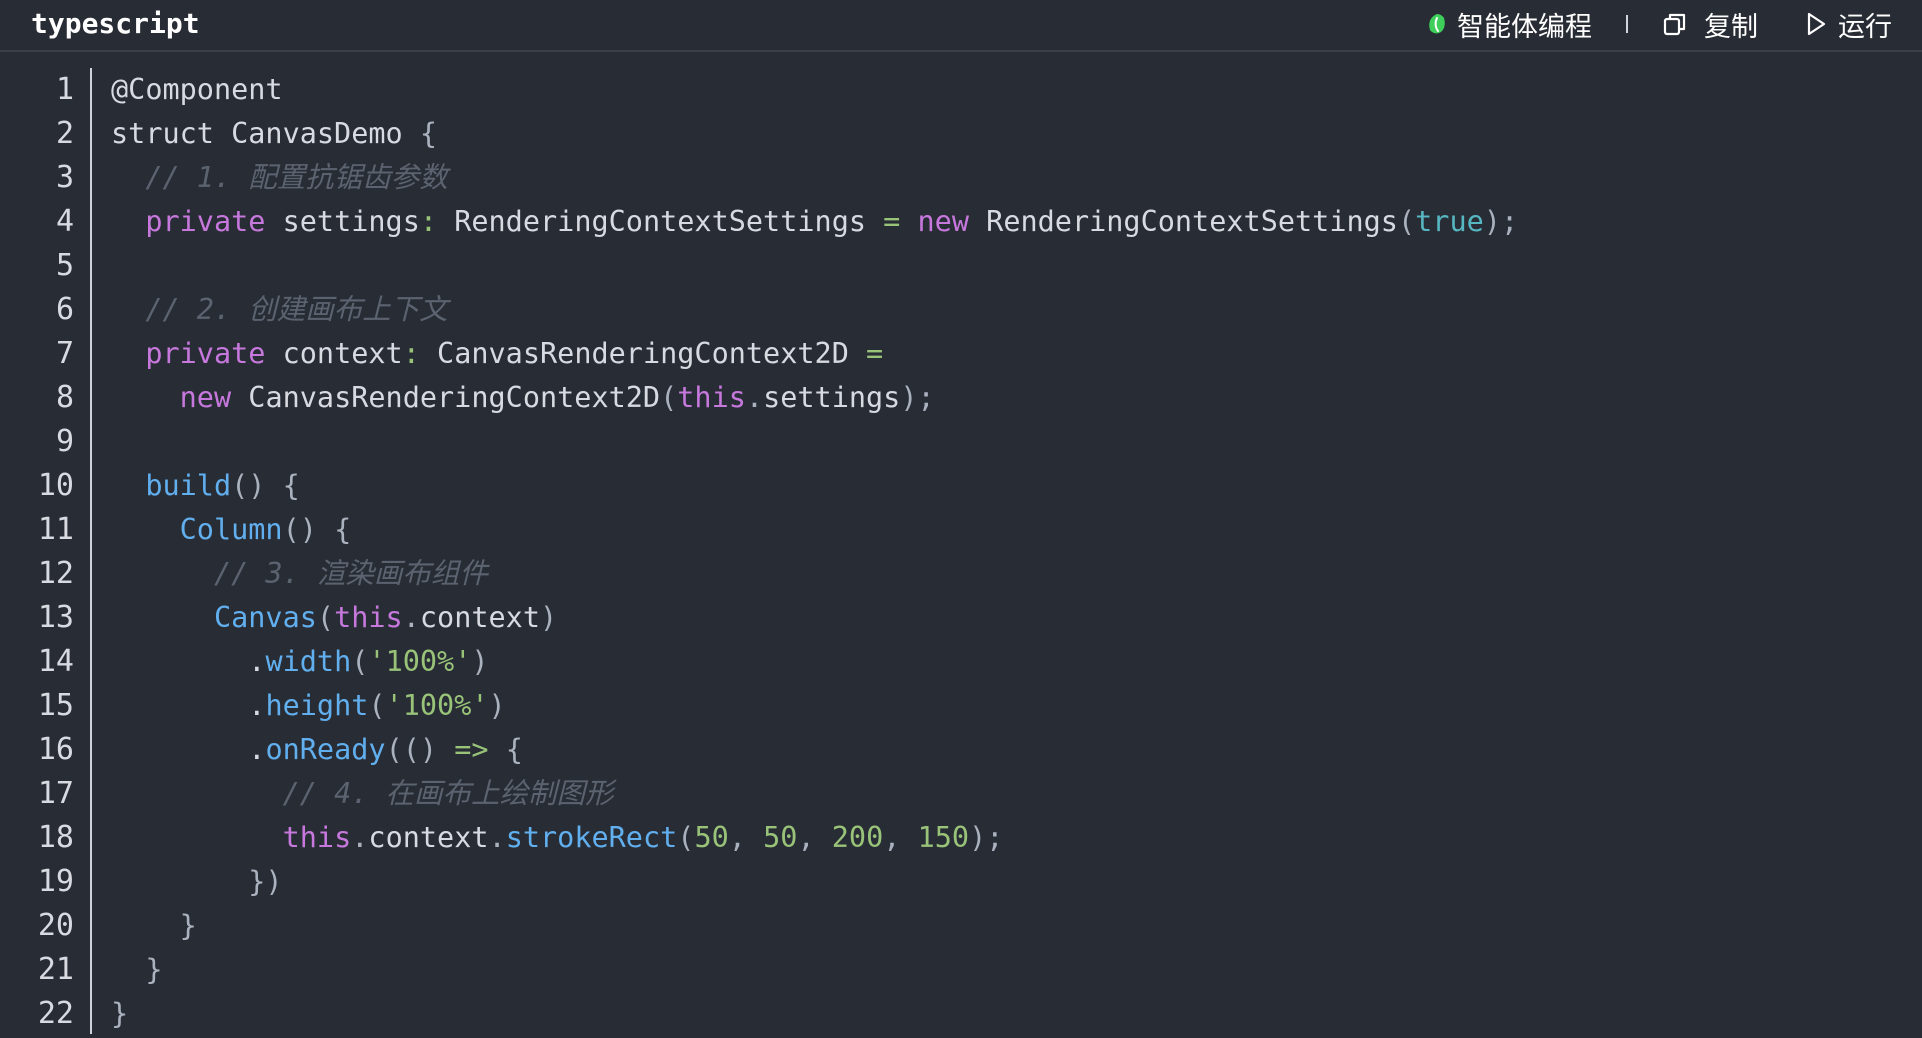 The image size is (1922, 1038). I want to click on line-number: 7, so click(64, 353).